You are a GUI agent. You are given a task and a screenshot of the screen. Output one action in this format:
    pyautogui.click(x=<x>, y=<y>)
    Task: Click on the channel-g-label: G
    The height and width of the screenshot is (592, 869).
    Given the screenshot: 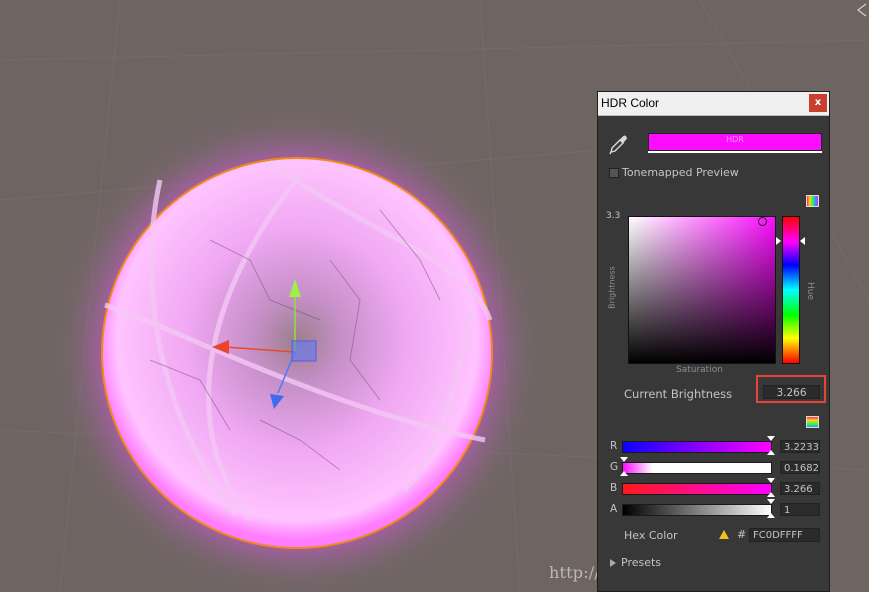 What is the action you would take?
    pyautogui.click(x=614, y=467)
    